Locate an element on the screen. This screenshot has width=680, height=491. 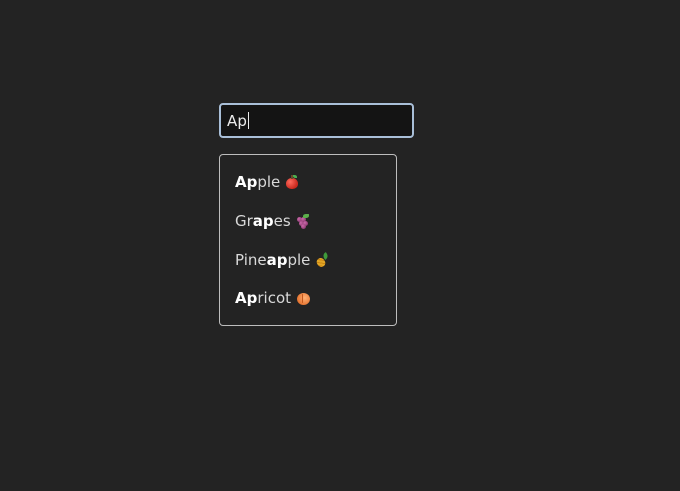
suggestion-grapes: Gr ap es is located at coordinates (308, 221).